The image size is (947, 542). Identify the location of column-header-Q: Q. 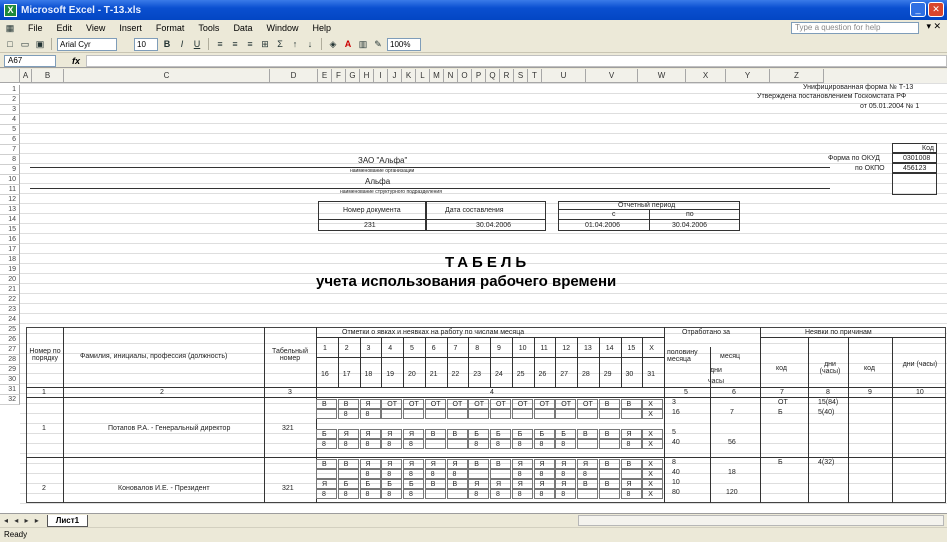
(493, 76).